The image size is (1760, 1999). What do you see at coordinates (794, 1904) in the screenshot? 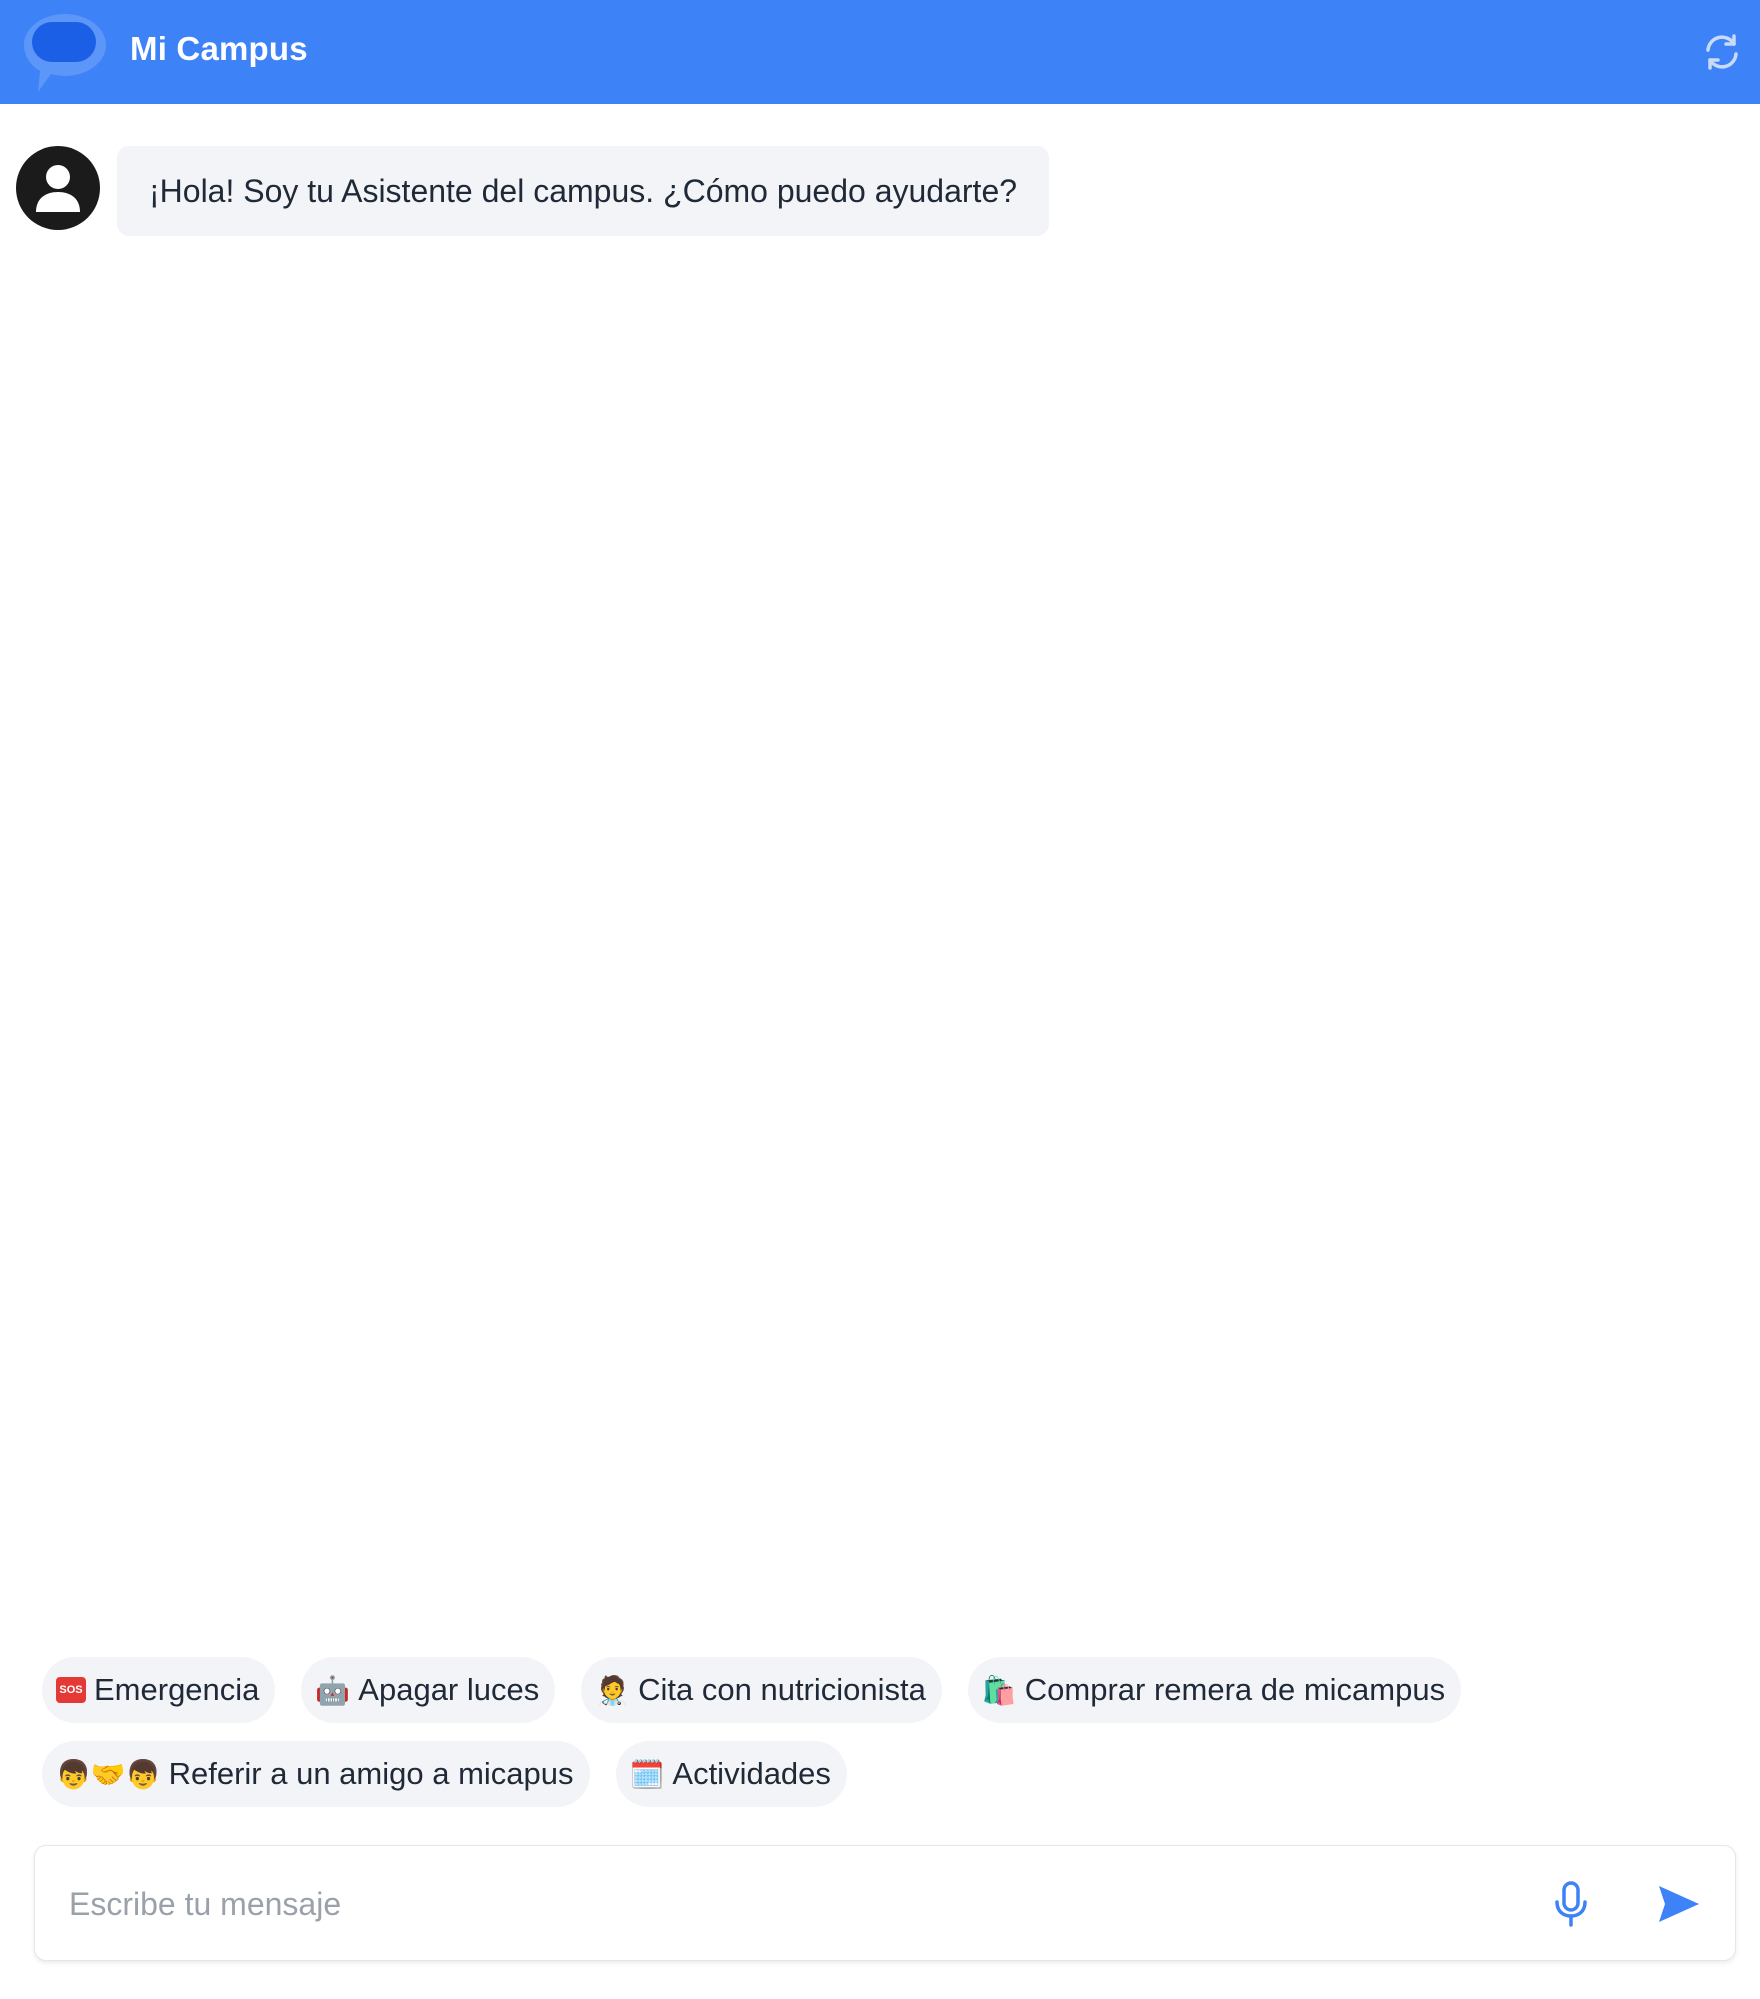
I see `message-input` at bounding box center [794, 1904].